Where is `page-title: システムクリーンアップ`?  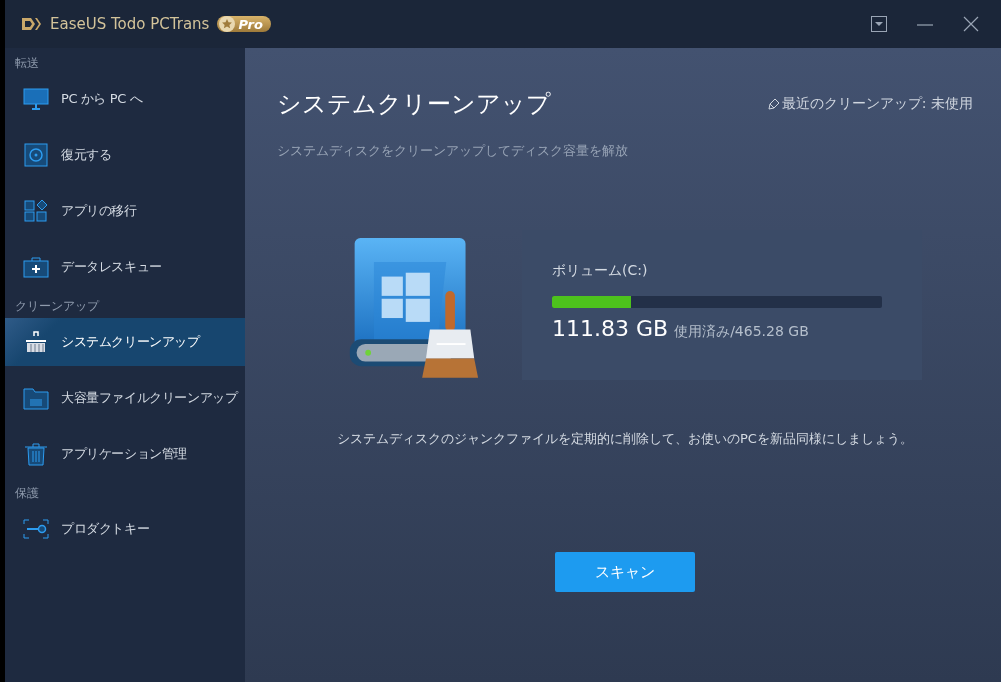 page-title: システムクリーンアップ is located at coordinates (414, 104).